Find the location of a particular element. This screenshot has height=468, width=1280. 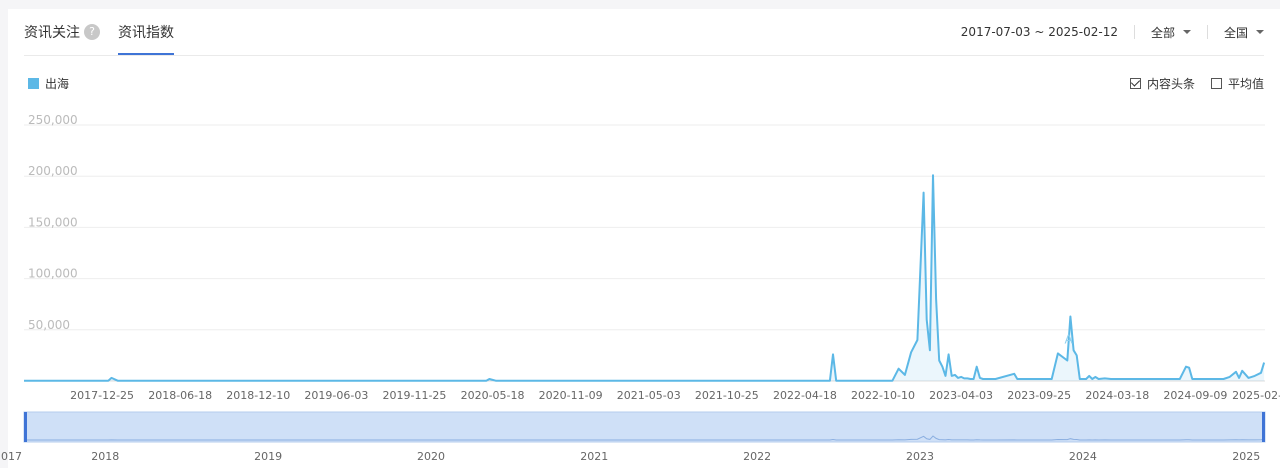

x-tick-label: 2023-04-03 is located at coordinates (961, 395).